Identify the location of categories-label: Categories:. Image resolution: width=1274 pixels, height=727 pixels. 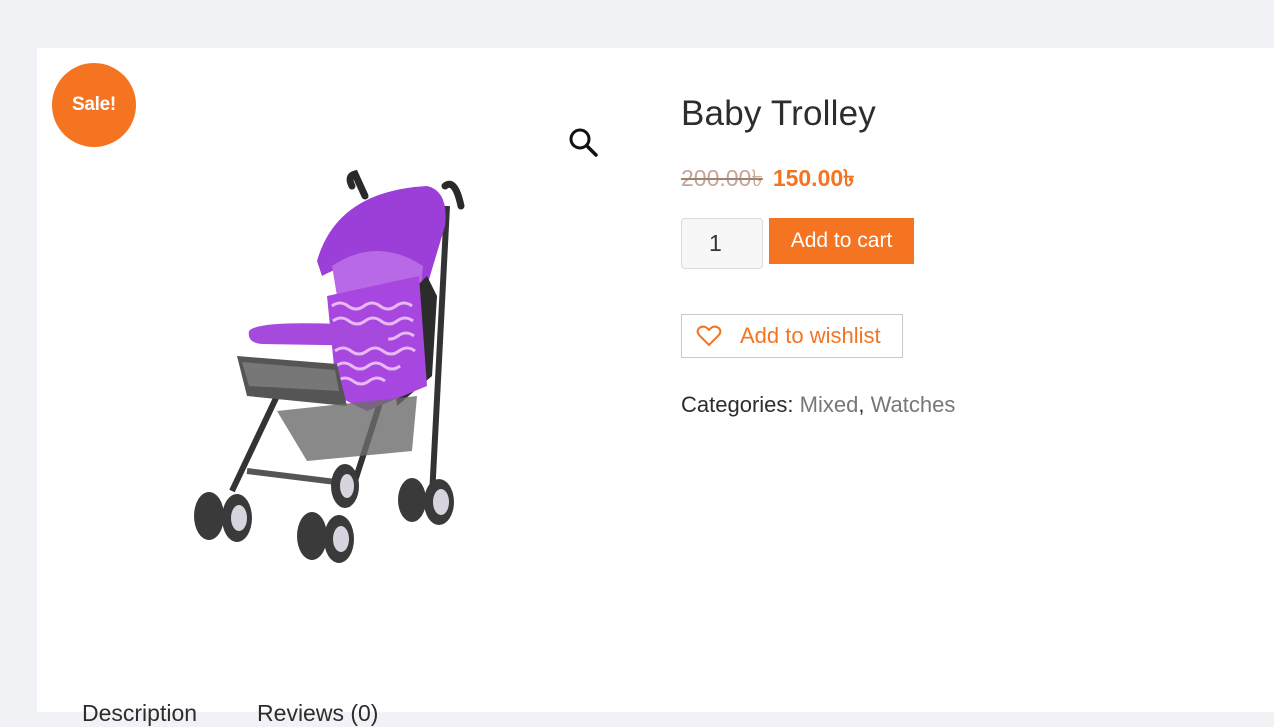
(737, 404).